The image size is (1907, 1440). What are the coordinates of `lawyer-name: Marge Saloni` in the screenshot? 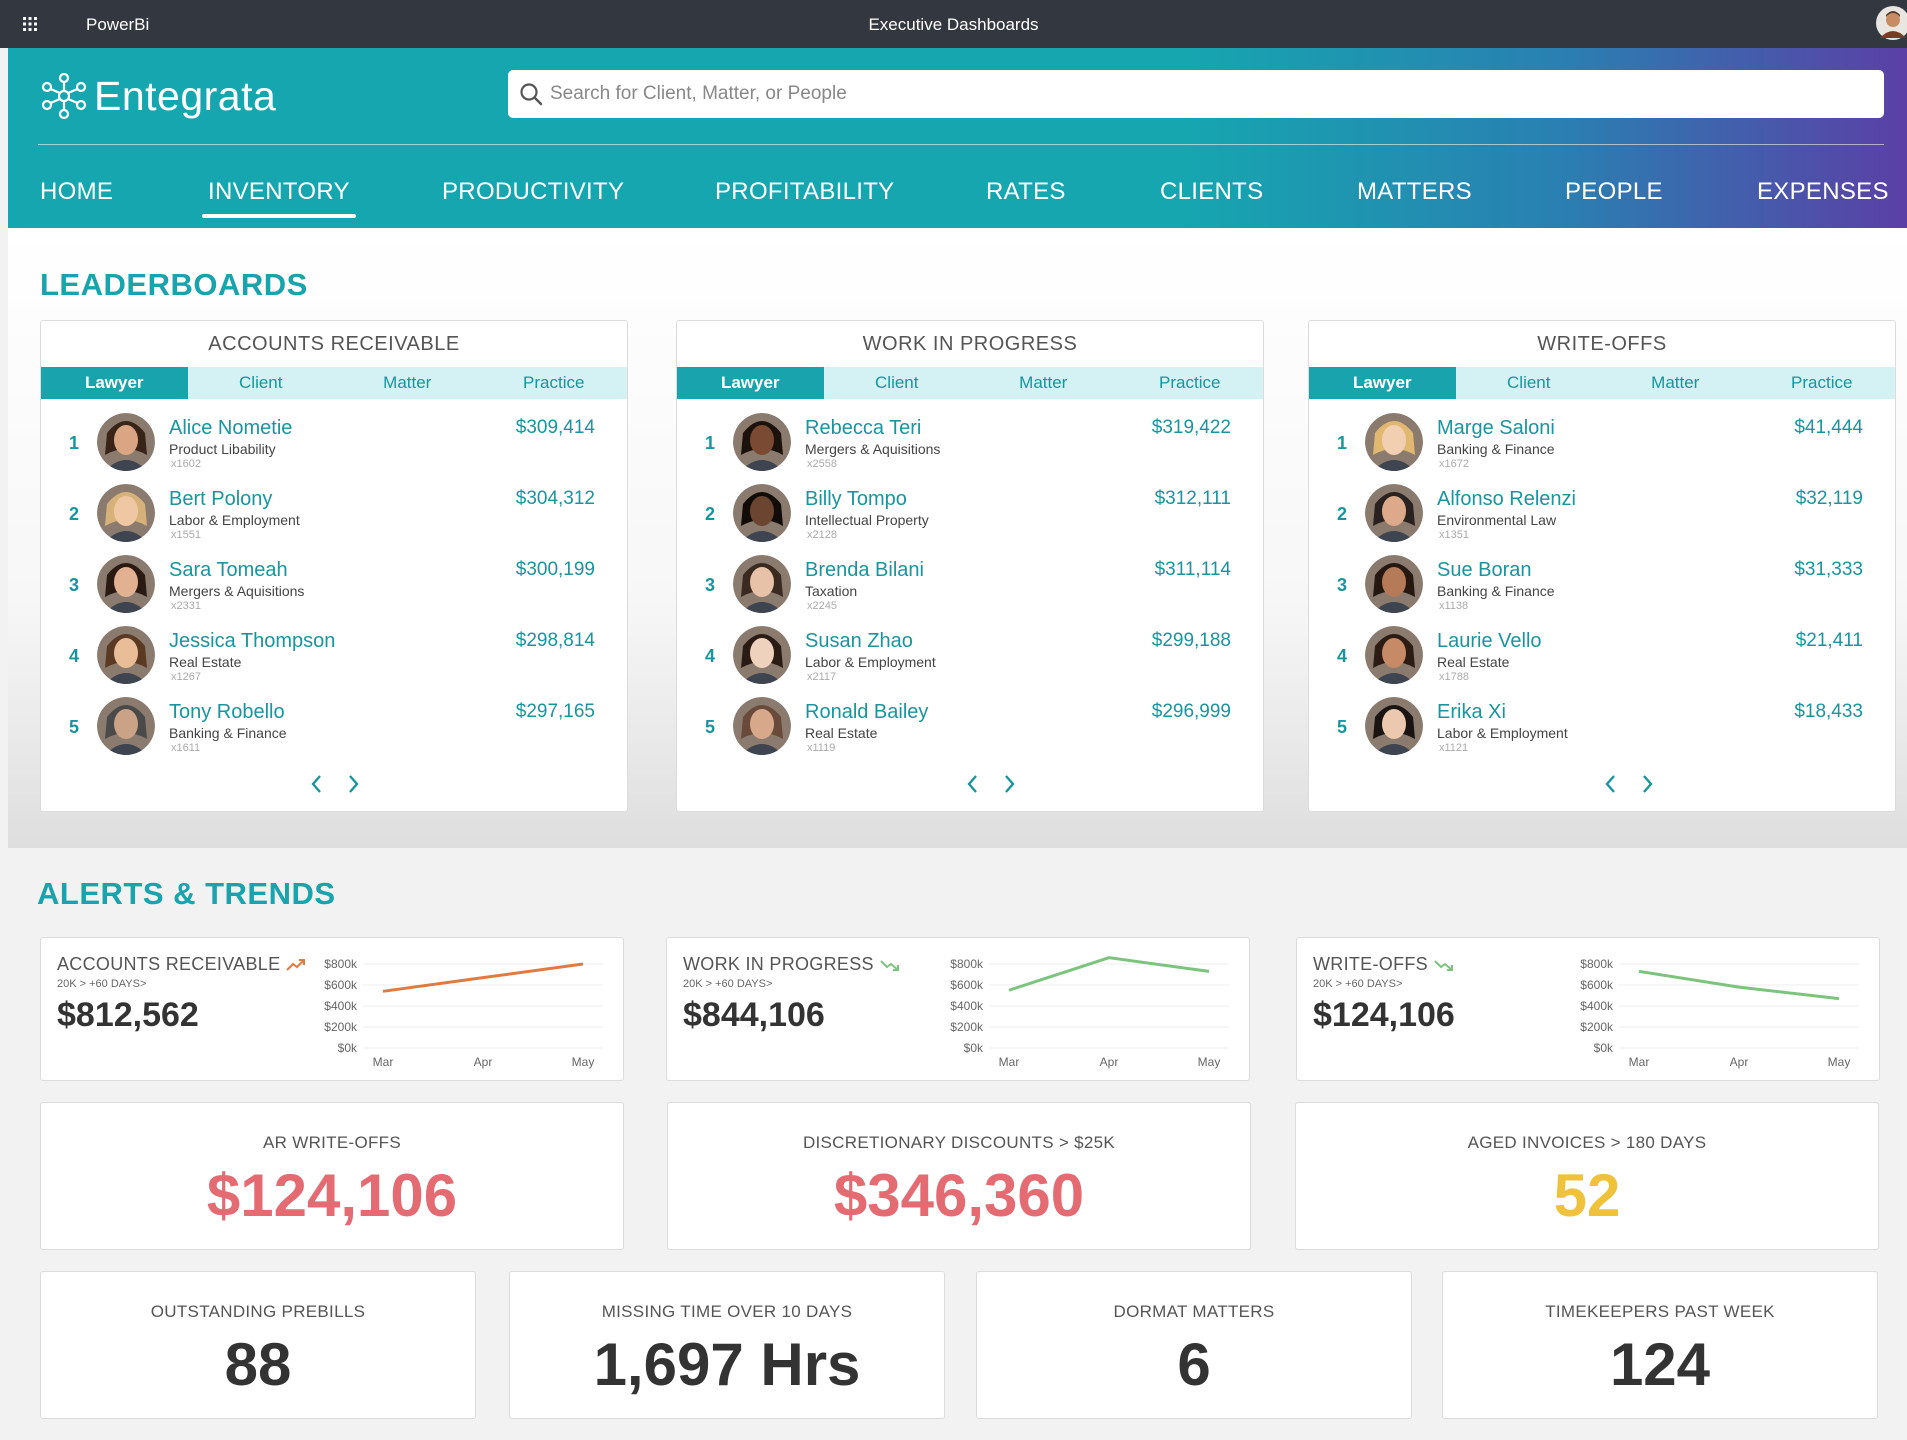 It's located at (1496, 428).